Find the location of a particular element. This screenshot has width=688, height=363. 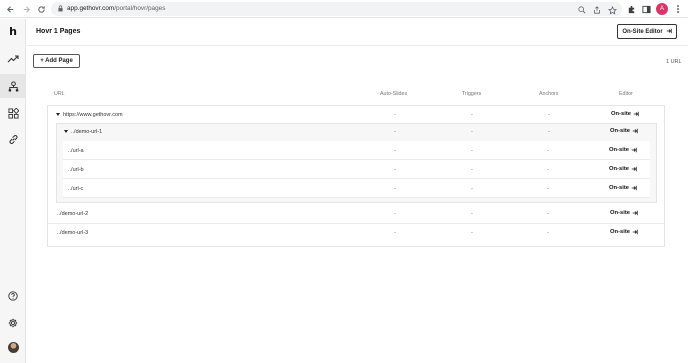

left-rail: h is located at coordinates (13, 191).